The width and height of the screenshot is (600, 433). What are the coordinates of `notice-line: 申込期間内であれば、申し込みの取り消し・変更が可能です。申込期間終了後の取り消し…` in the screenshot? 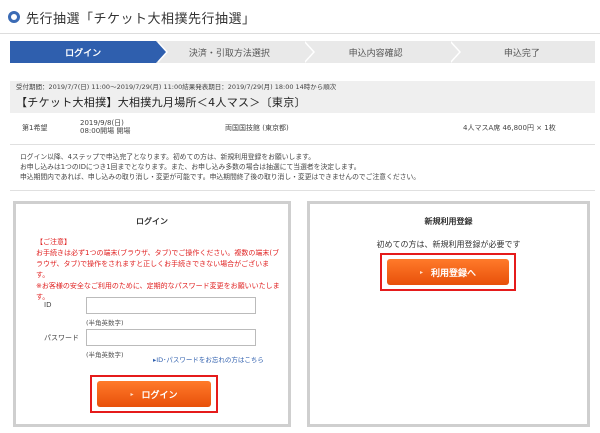 It's located at (220, 177).